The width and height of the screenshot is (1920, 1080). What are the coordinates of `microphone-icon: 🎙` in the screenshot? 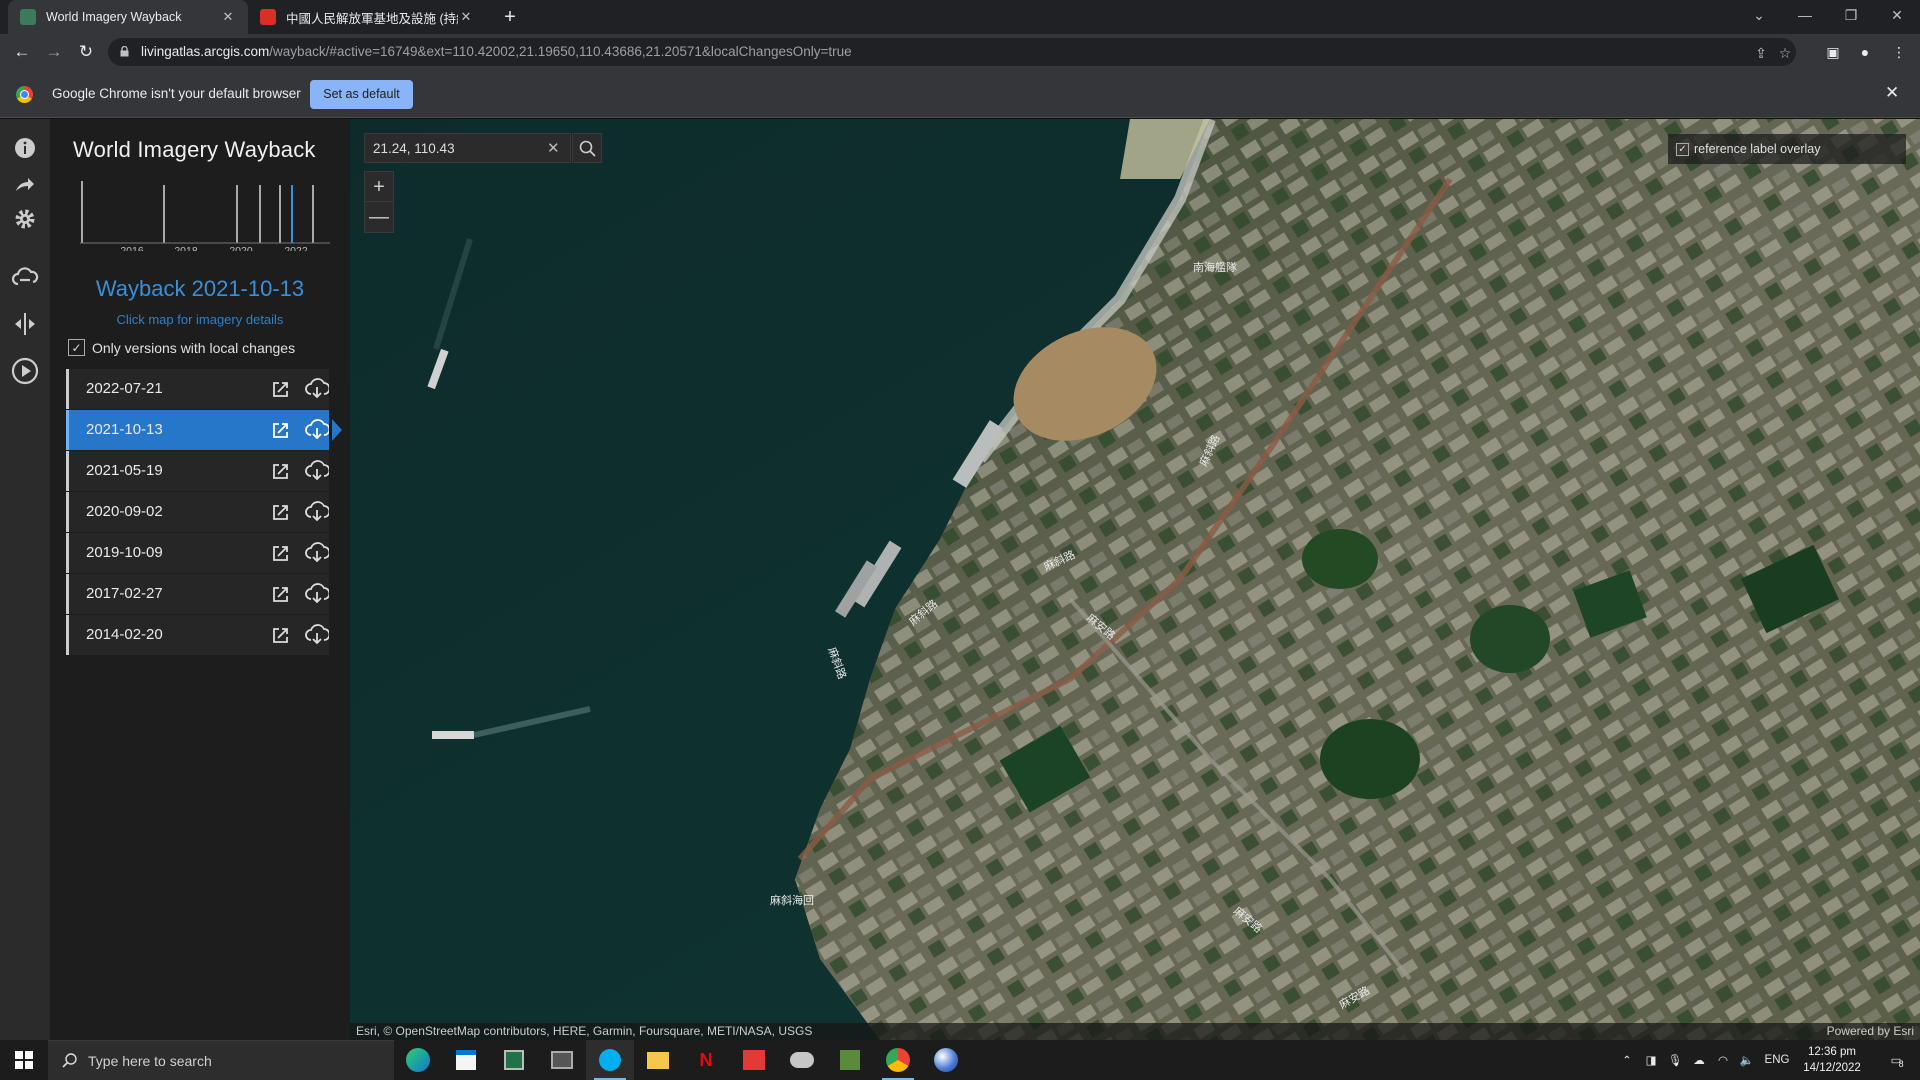 It's located at (1675, 1060).